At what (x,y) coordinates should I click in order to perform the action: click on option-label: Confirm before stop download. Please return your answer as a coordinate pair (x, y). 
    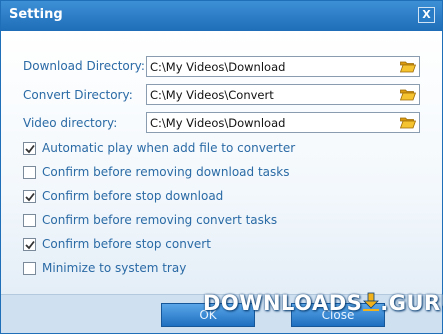
    Looking at the image, I should click on (133, 196).